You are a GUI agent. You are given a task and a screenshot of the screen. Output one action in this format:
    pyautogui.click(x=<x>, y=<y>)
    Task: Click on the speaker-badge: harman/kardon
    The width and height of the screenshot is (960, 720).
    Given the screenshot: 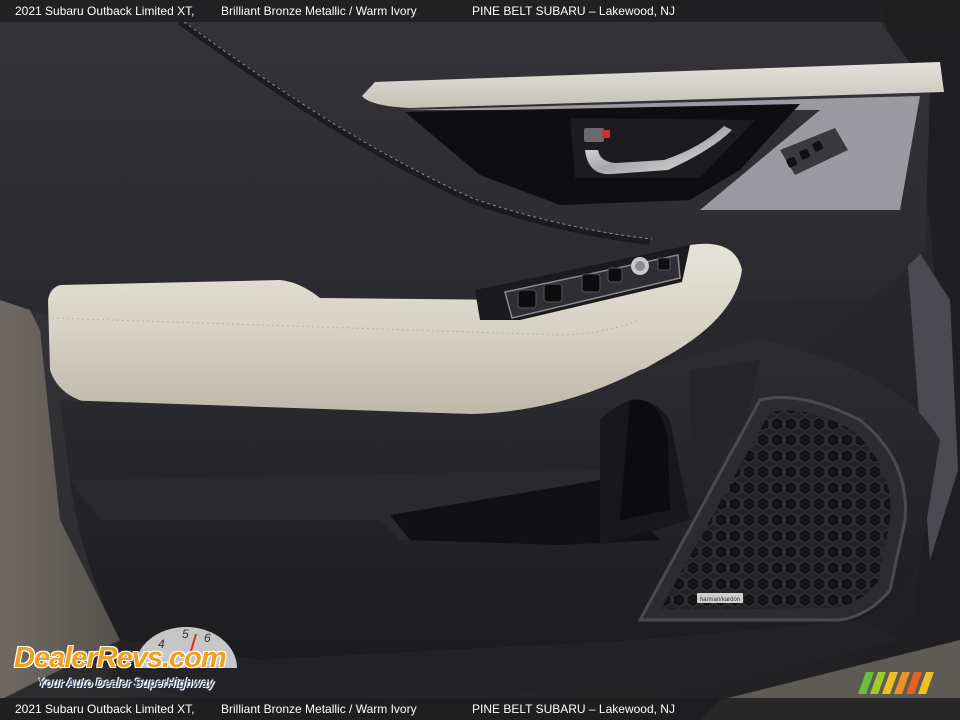 What is the action you would take?
    pyautogui.click(x=720, y=600)
    